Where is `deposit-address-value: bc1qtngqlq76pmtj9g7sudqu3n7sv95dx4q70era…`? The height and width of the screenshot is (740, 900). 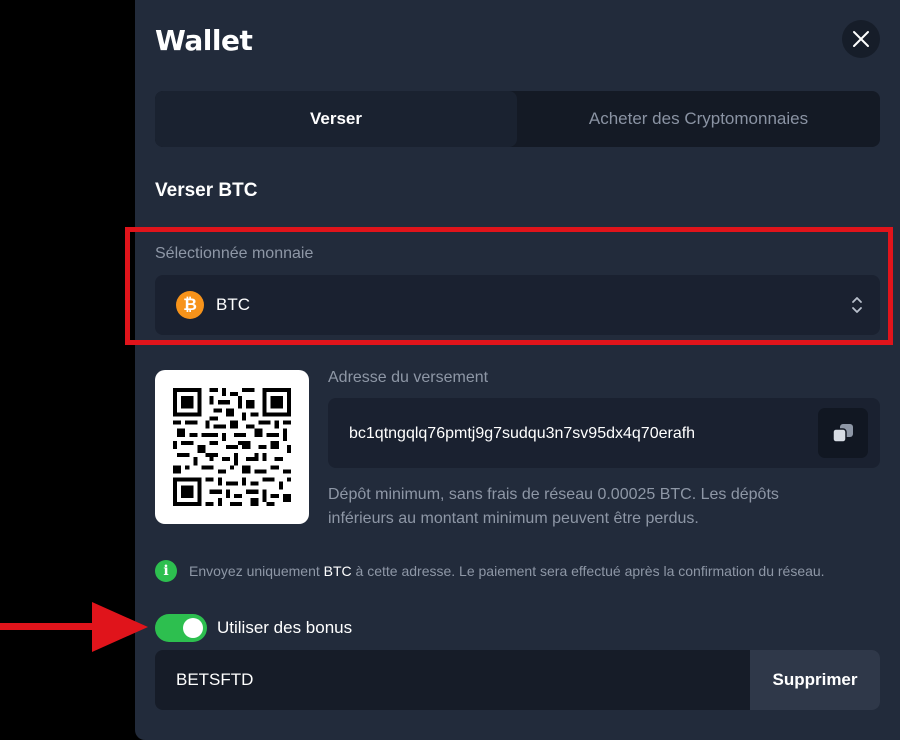
deposit-address-value: bc1qtngqlq76pmtj9g7sudqu3n7sv95dx4q70era… is located at coordinates (522, 433).